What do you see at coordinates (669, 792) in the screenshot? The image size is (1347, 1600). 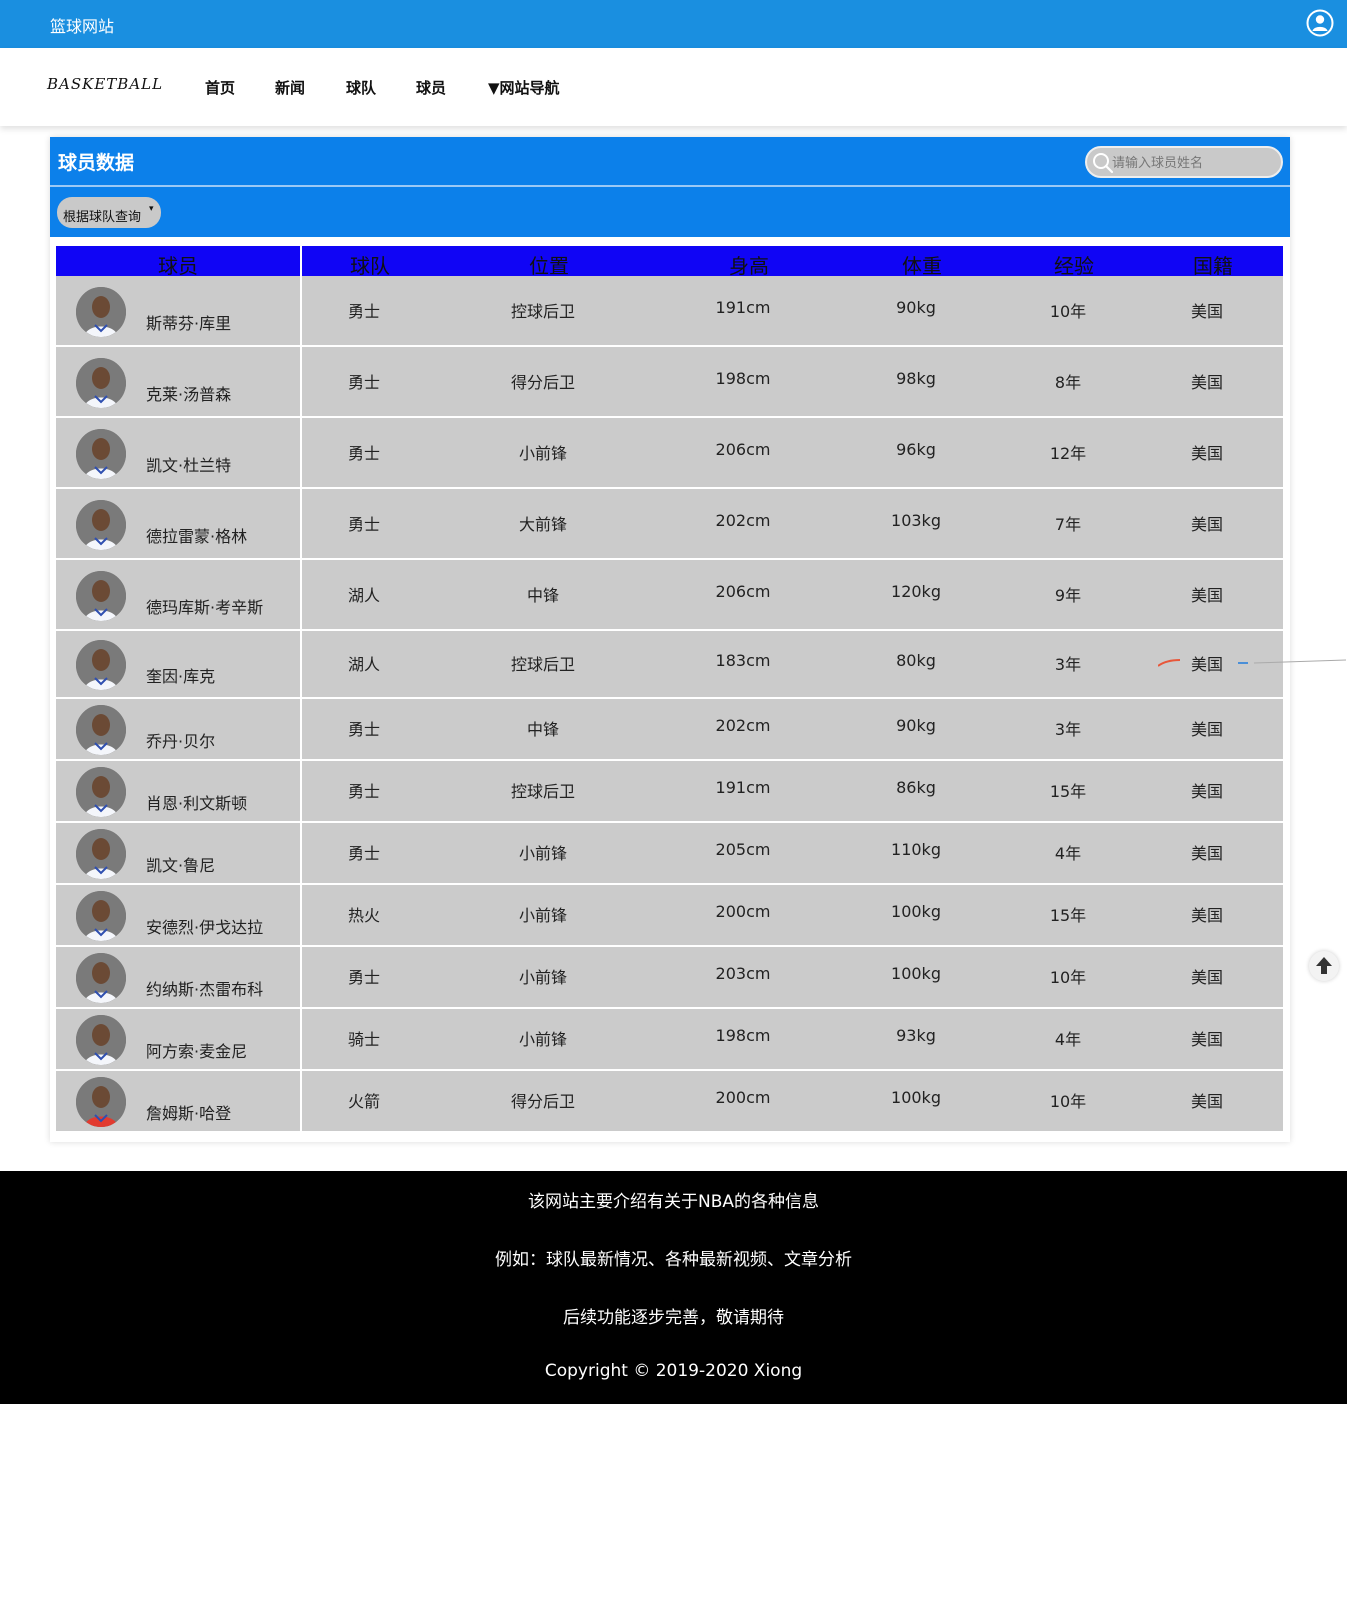 I see `table-row: 肖恩·利文斯顿 勇士 控球后卫 191cm 86kg 15年 美国` at bounding box center [669, 792].